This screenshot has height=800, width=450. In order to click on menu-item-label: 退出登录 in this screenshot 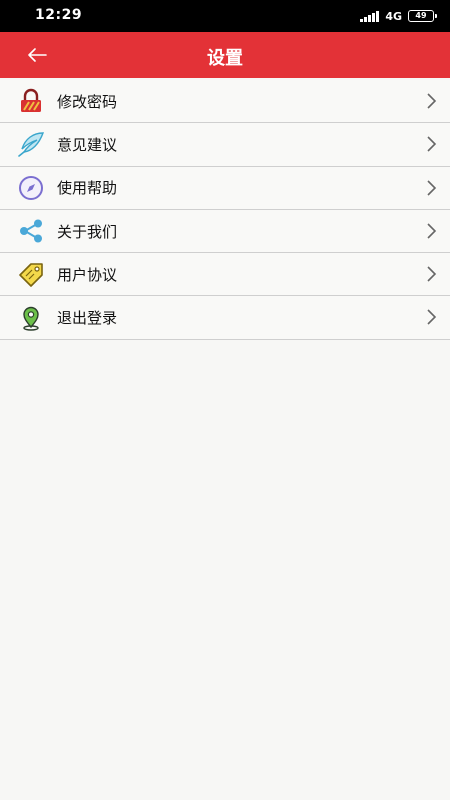, I will do `click(87, 318)`.